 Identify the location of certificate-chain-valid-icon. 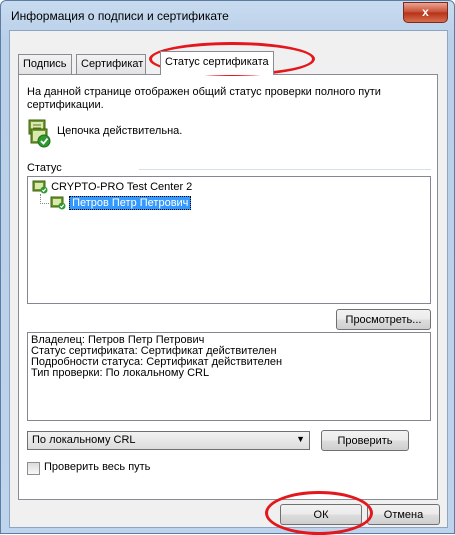
(39, 133).